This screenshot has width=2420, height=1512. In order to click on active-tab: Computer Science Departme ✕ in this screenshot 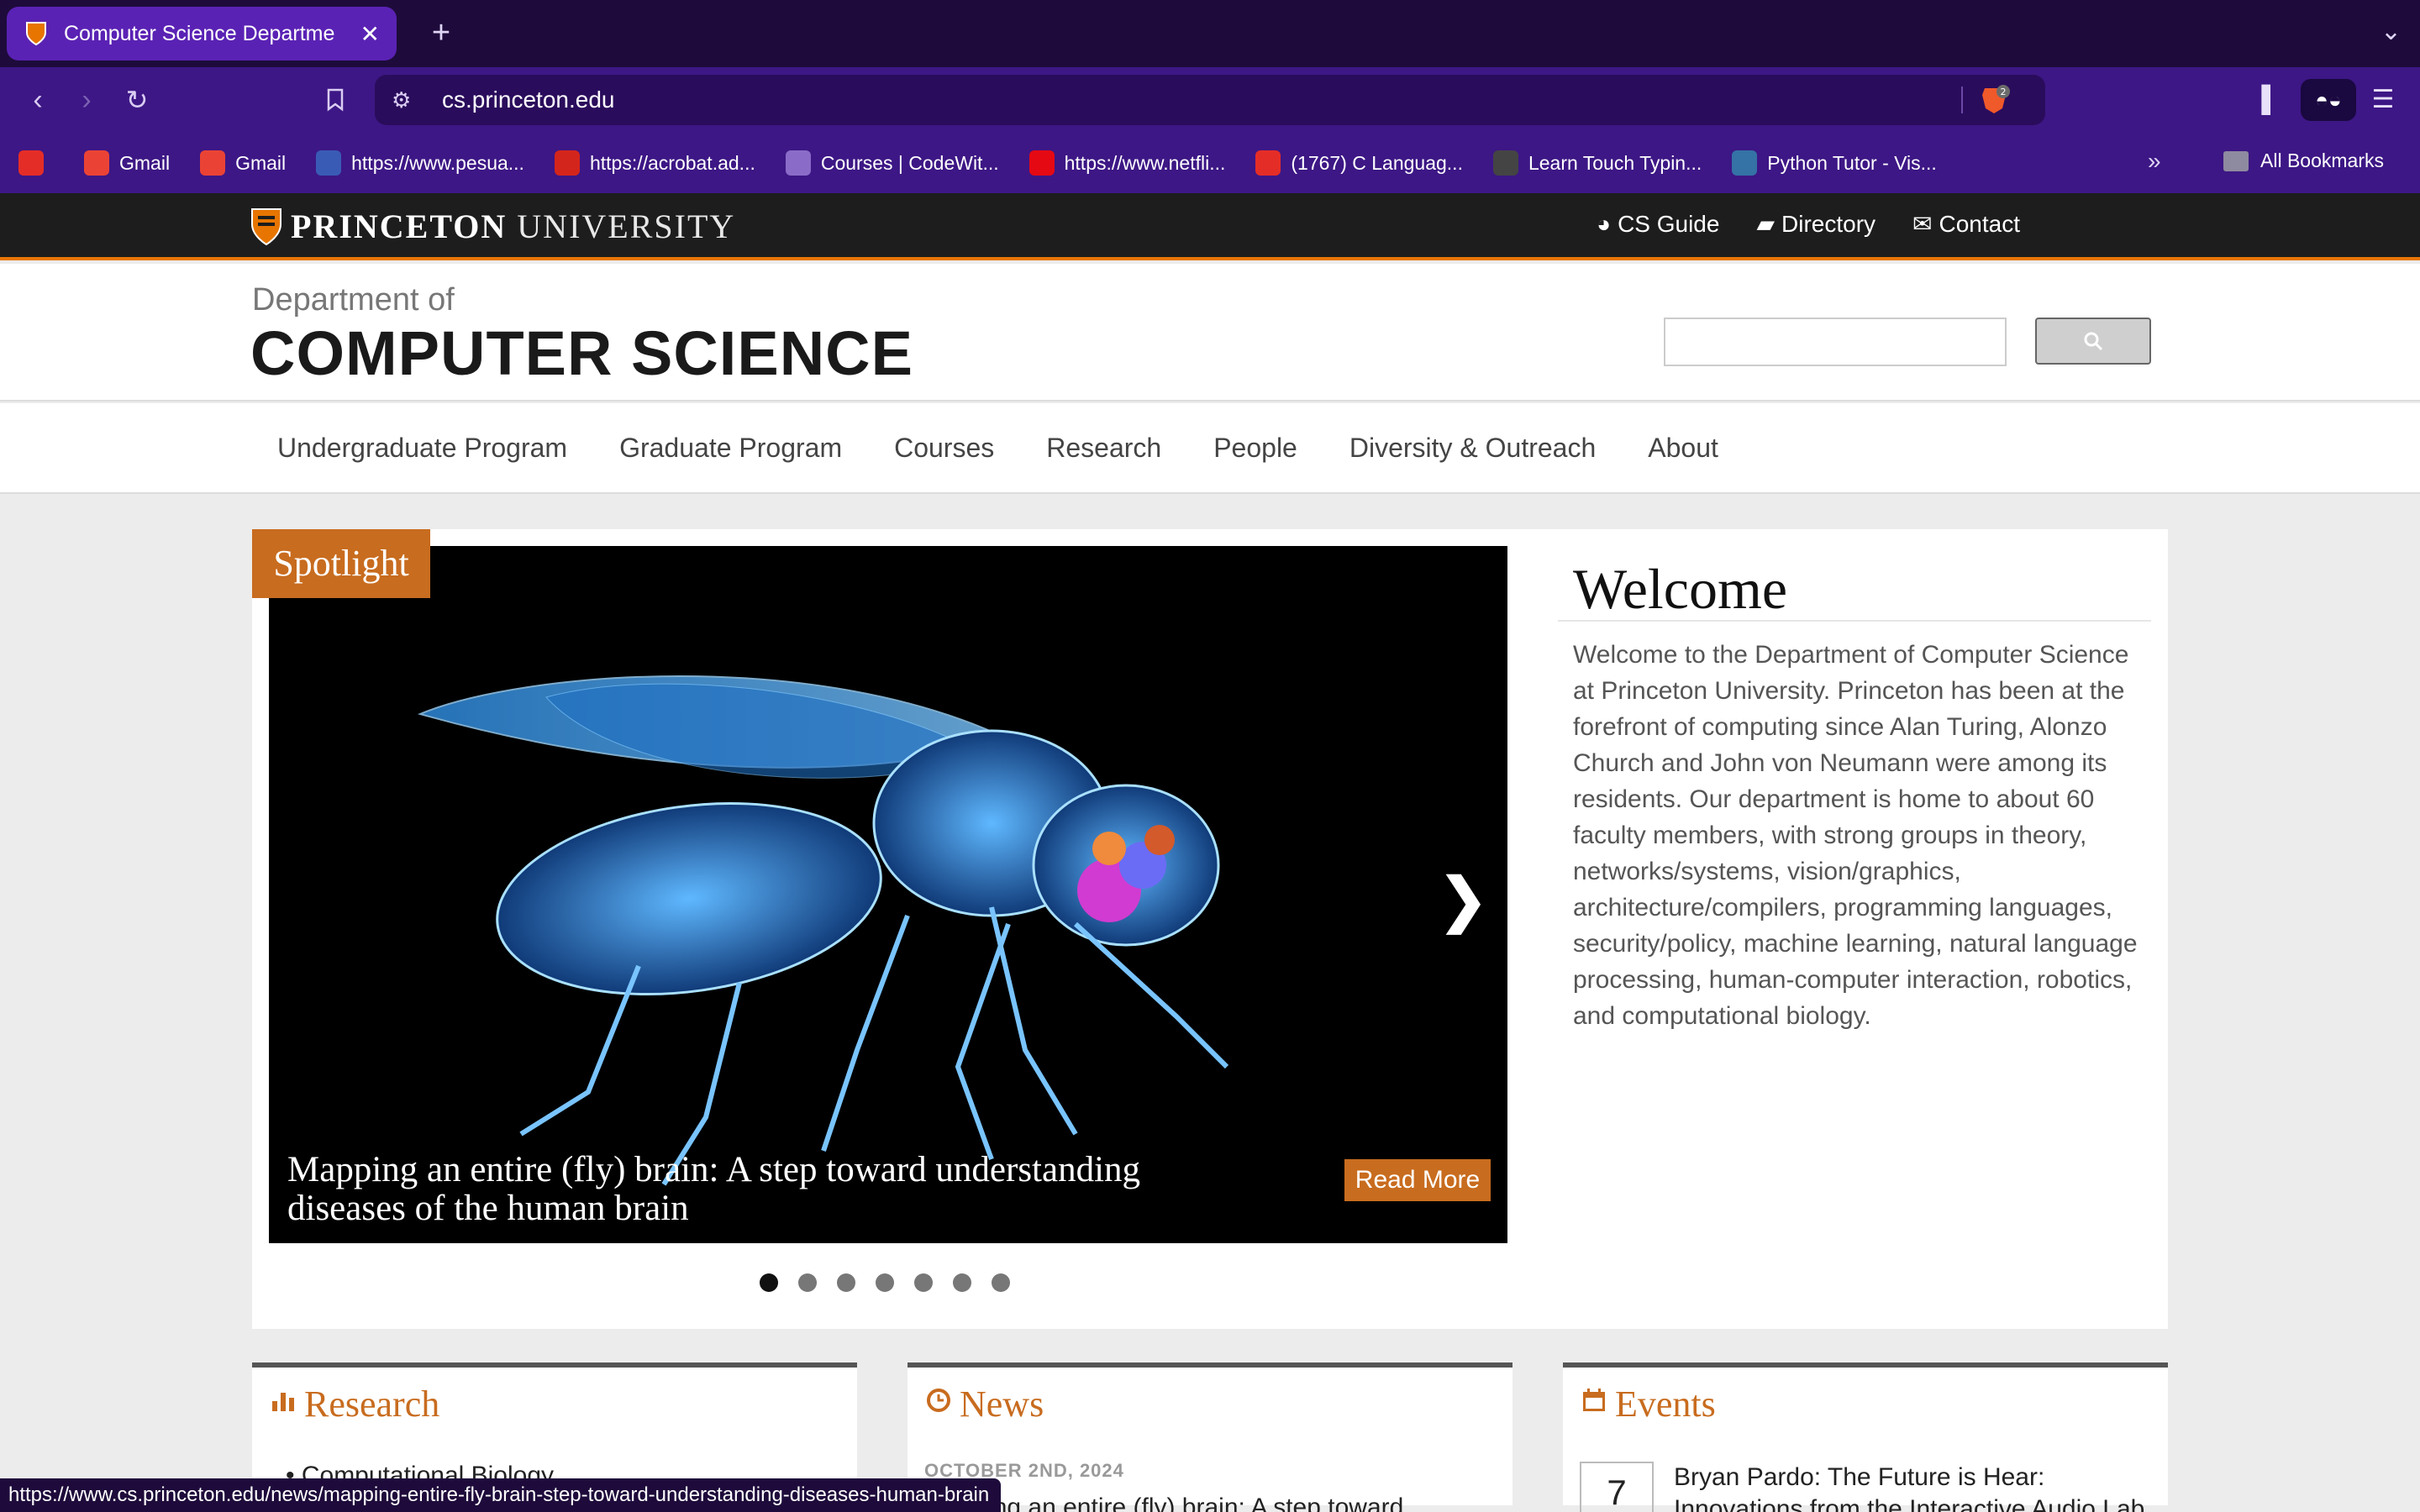, I will do `click(202, 33)`.